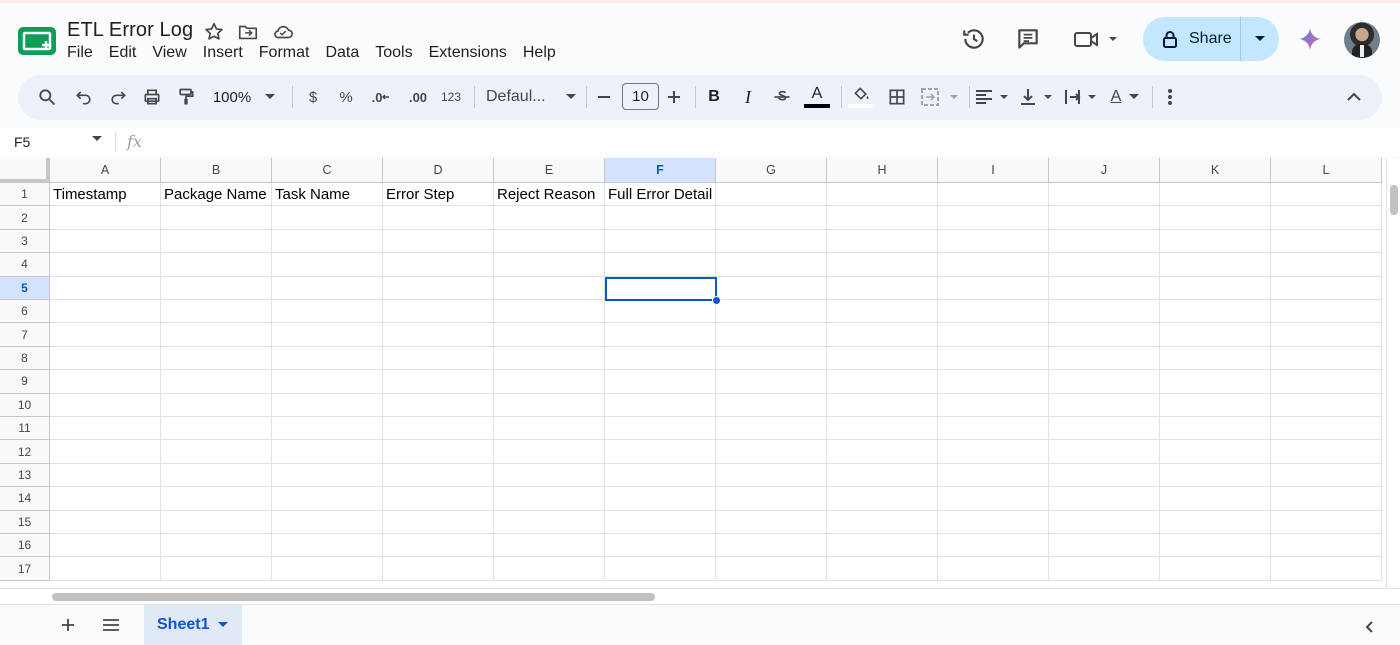 Image resolution: width=1400 pixels, height=645 pixels. What do you see at coordinates (1362, 40) in the screenshot?
I see `account-avatar` at bounding box center [1362, 40].